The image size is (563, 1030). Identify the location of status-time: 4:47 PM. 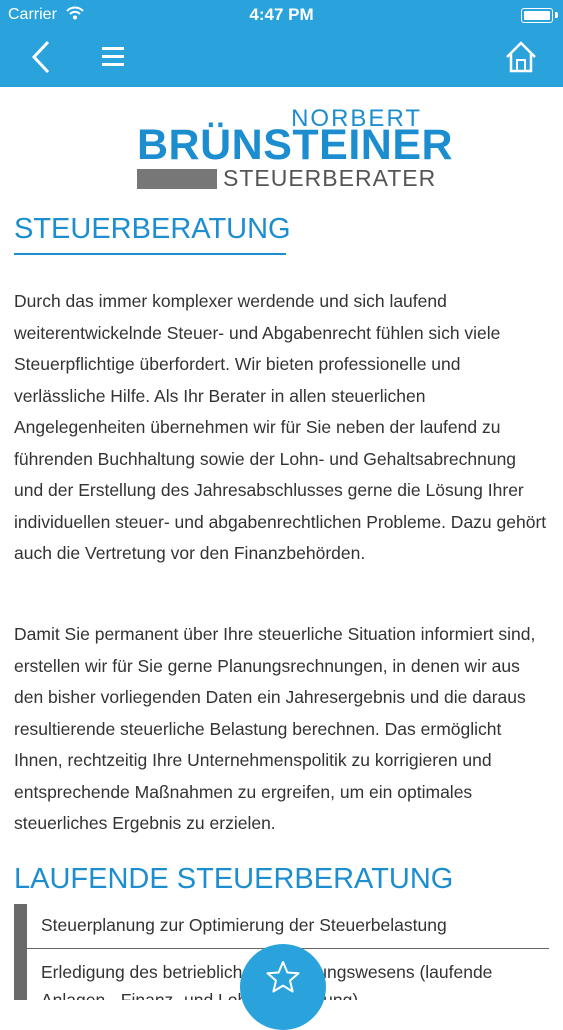
(281, 14).